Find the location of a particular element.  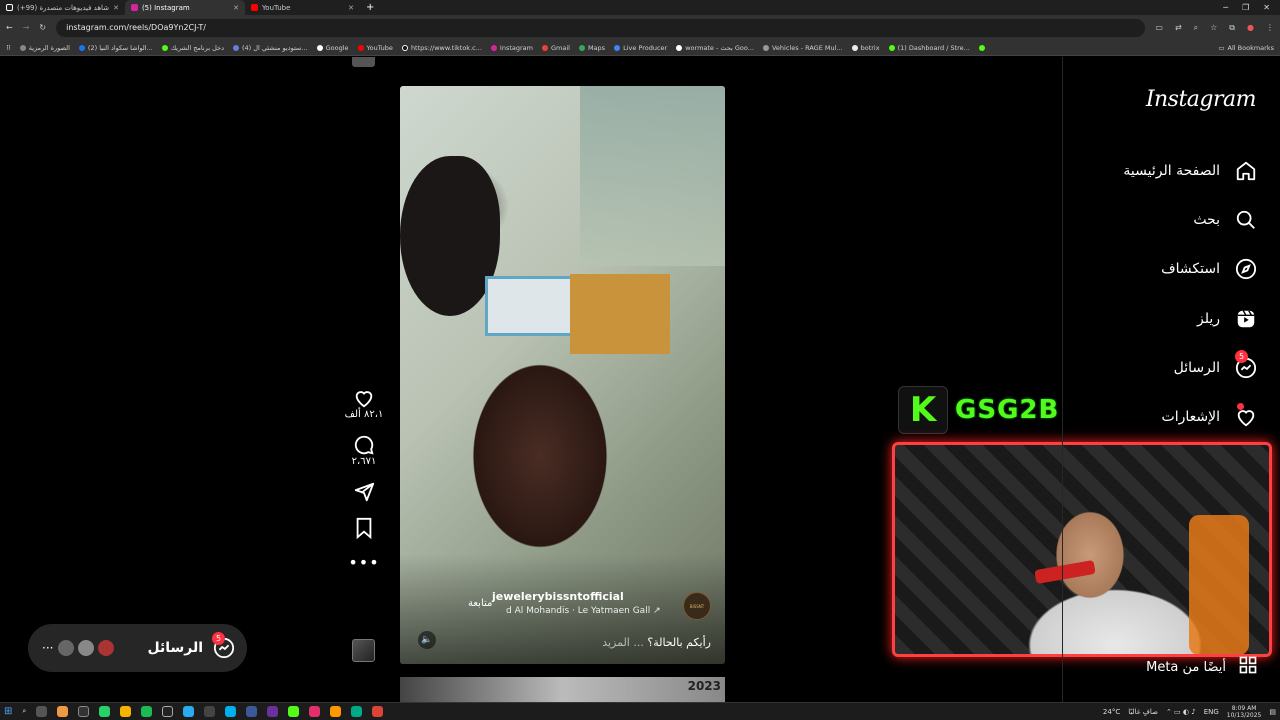

reload-icon: ↻ is located at coordinates (42, 27).